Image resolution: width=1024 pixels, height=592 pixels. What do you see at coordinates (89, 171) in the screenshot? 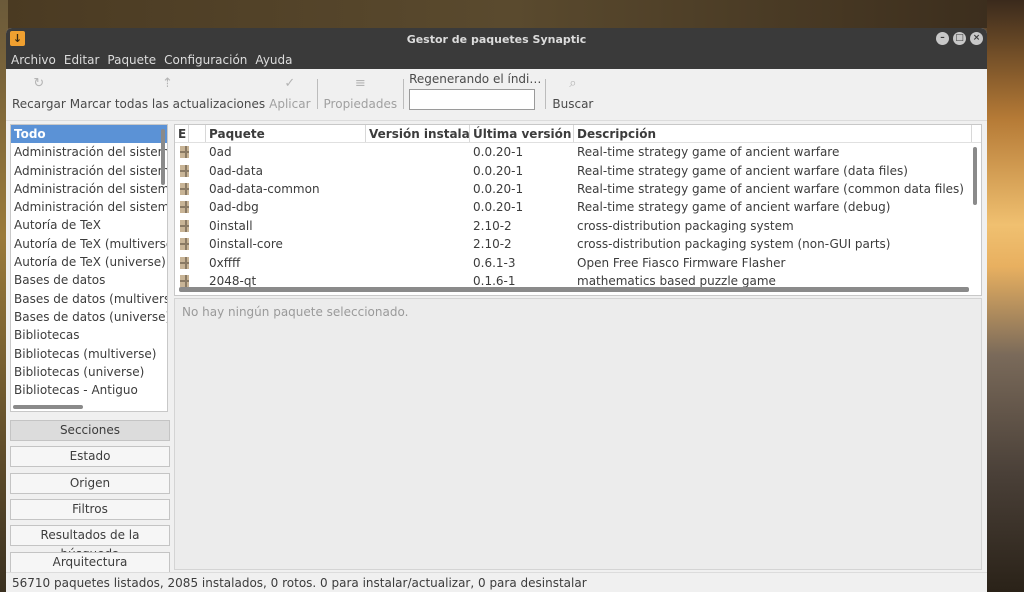
I see `section-item: Administración del sistema (multiverse)` at bounding box center [89, 171].